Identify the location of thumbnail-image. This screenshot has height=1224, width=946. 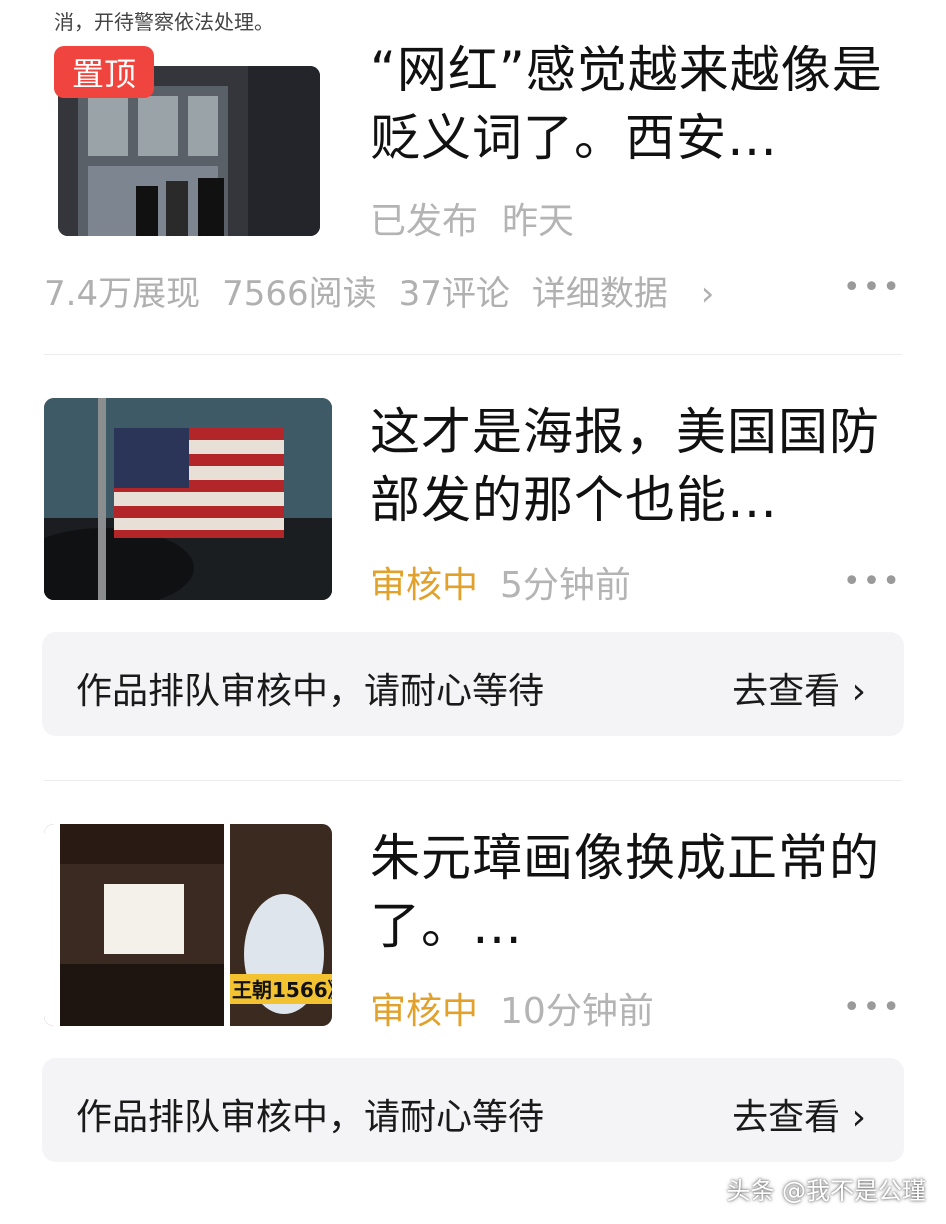
(188, 499).